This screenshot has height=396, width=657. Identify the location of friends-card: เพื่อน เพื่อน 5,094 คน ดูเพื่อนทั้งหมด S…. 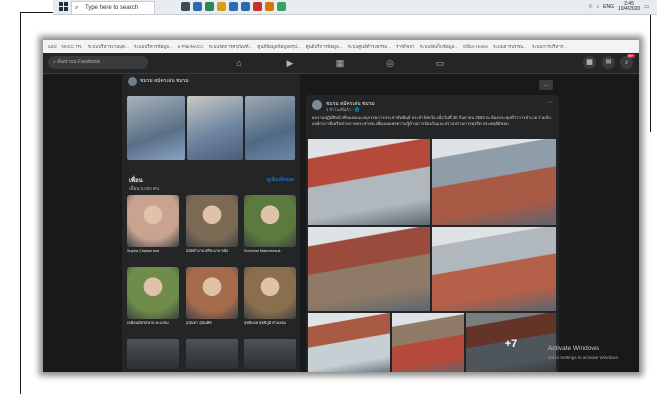
(211, 270).